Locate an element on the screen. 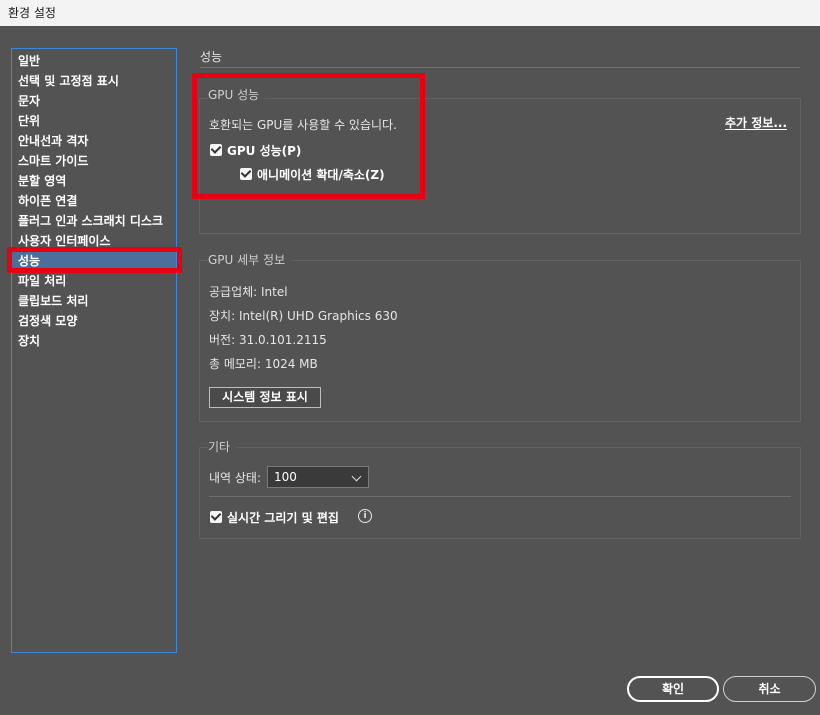 This screenshot has width=820, height=715. info-icon: i is located at coordinates (365, 516).